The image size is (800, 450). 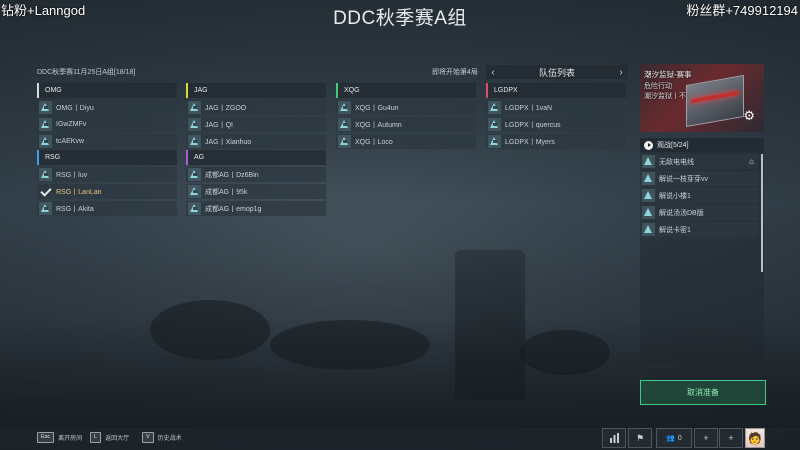 I want to click on cancel-ready-button: 取消准备, so click(x=703, y=392).